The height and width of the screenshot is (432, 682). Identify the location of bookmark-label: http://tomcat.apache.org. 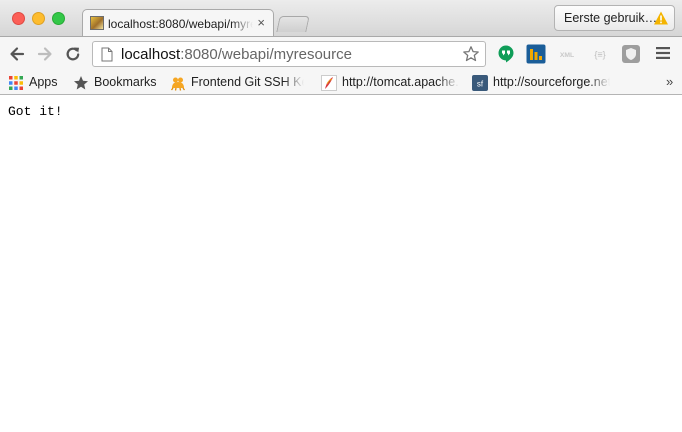
(400, 82).